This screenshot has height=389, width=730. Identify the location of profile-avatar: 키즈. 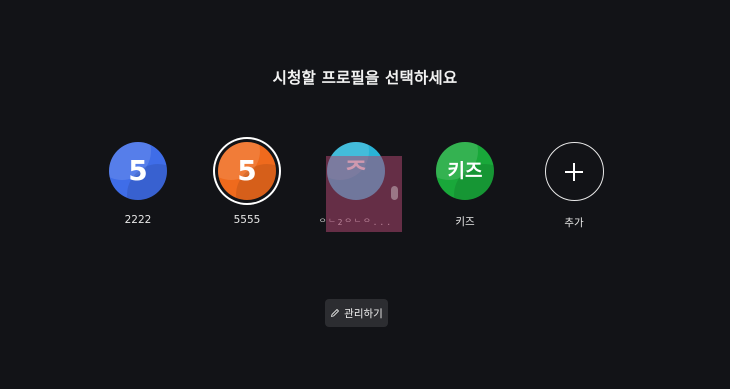
(465, 171).